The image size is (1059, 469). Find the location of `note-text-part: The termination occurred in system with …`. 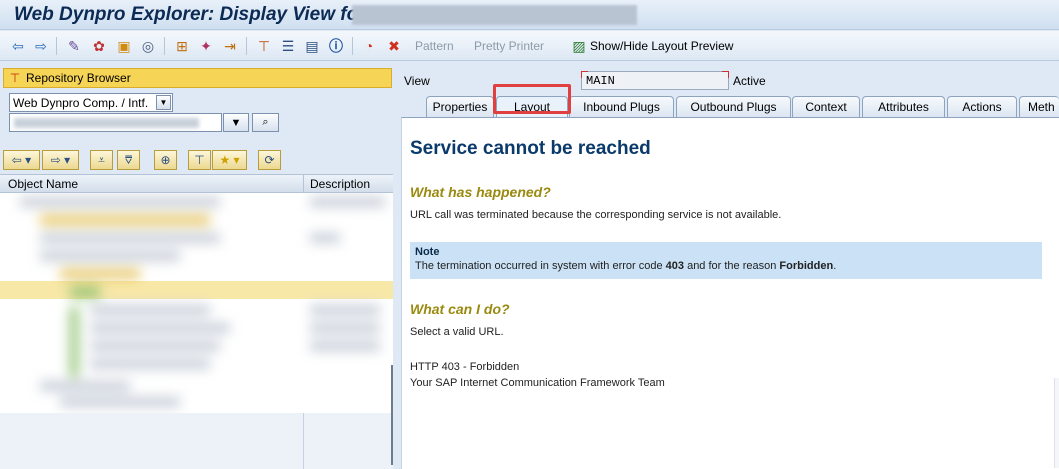

note-text-part: The termination occurred in system with … is located at coordinates (540, 266).